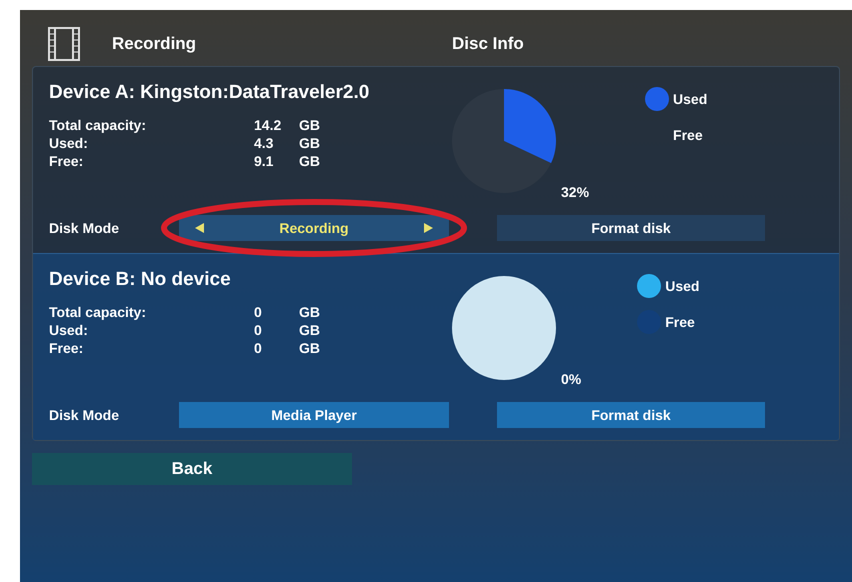 The width and height of the screenshot is (852, 582). I want to click on stat-value: 9.1, so click(264, 161).